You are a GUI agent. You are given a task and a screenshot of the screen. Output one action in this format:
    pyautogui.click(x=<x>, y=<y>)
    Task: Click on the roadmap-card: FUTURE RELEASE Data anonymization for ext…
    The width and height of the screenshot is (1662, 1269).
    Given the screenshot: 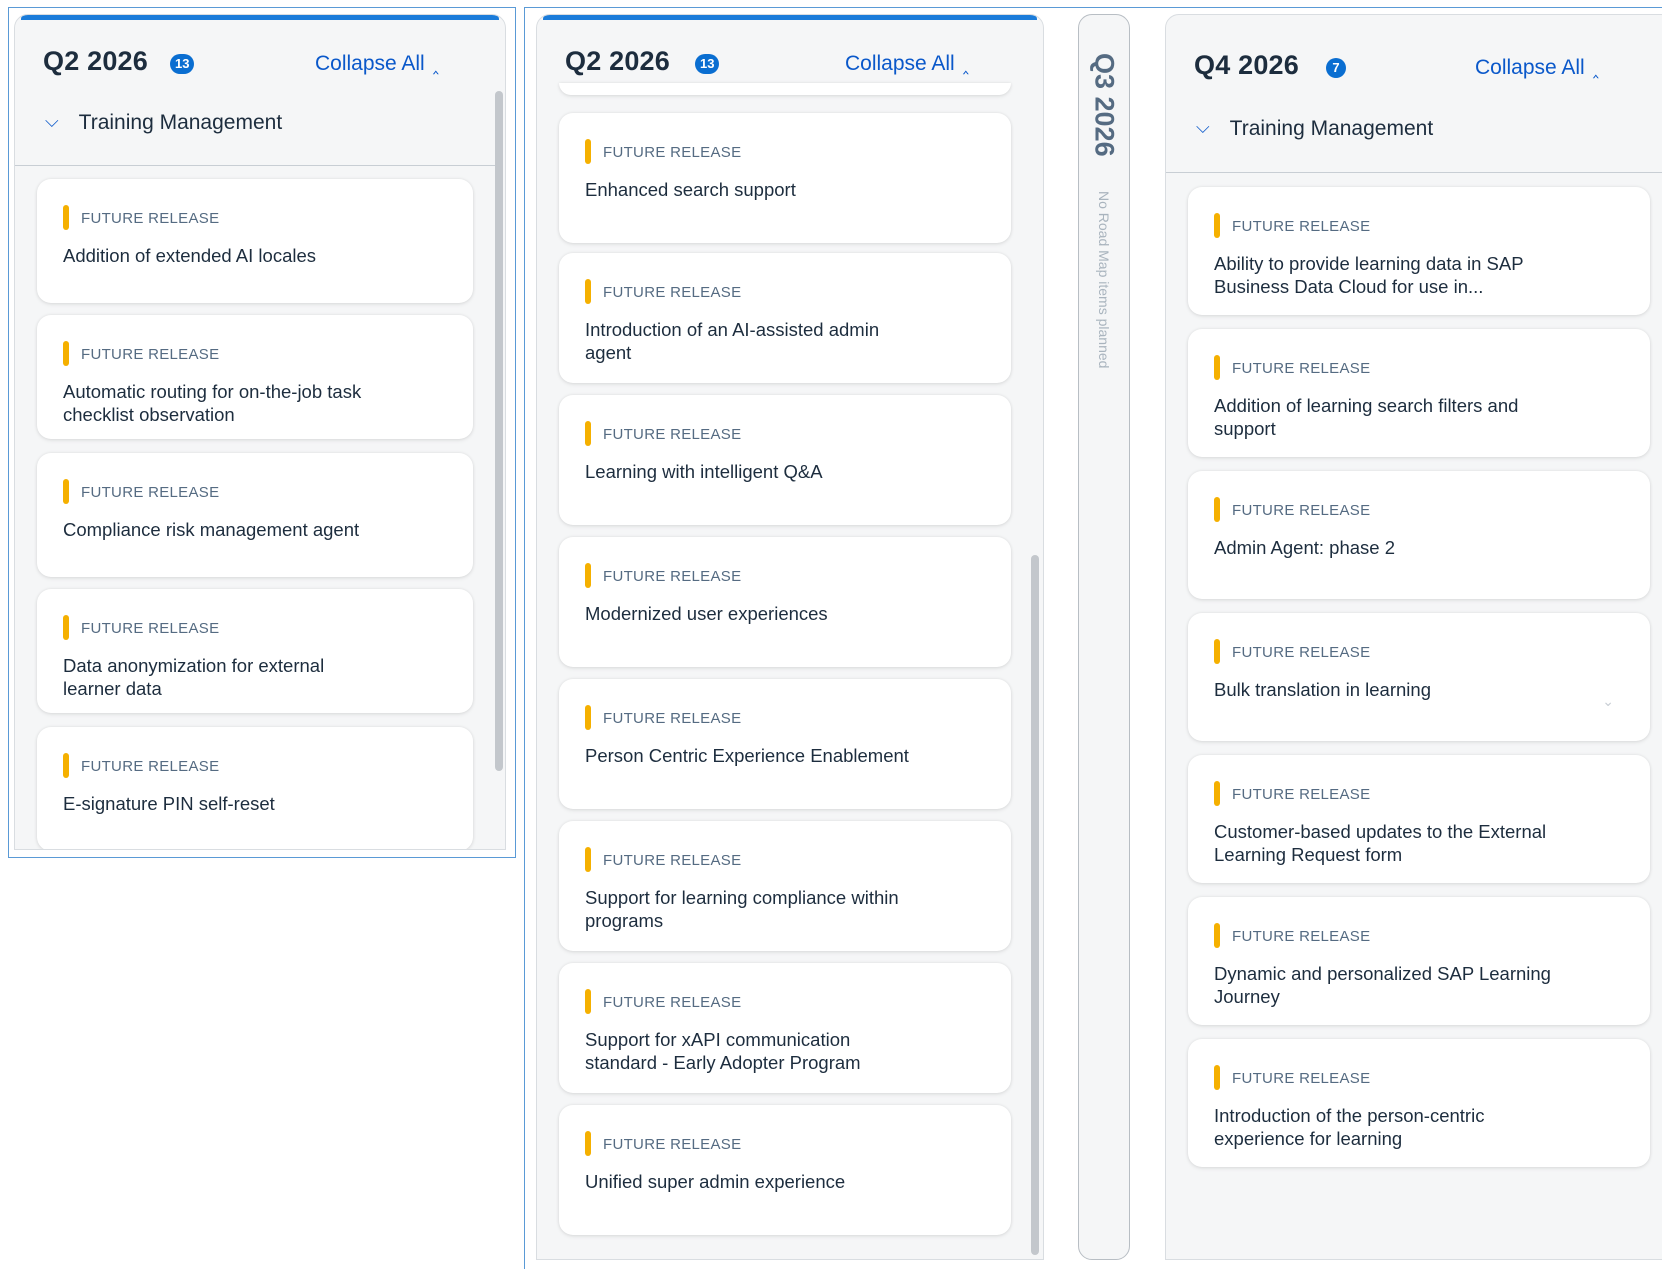 What is the action you would take?
    pyautogui.click(x=255, y=651)
    